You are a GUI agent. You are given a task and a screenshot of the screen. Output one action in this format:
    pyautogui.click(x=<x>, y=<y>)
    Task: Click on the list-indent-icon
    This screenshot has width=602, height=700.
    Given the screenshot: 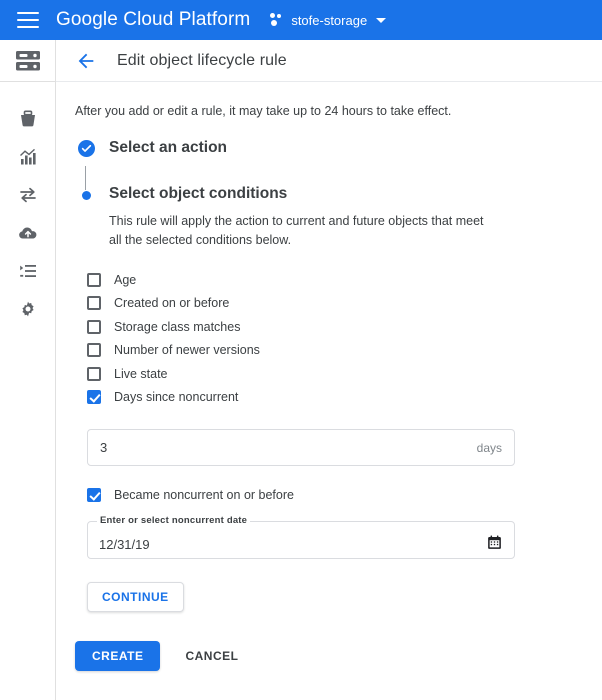 What is the action you would take?
    pyautogui.click(x=27, y=271)
    